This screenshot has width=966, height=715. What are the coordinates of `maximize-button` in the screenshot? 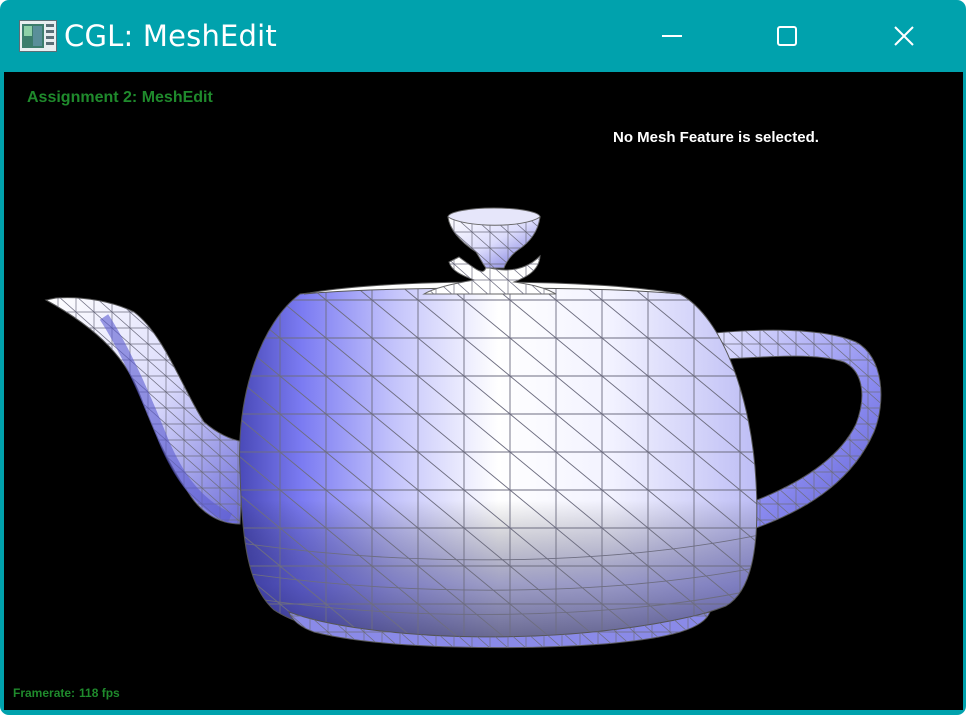 It's located at (787, 36).